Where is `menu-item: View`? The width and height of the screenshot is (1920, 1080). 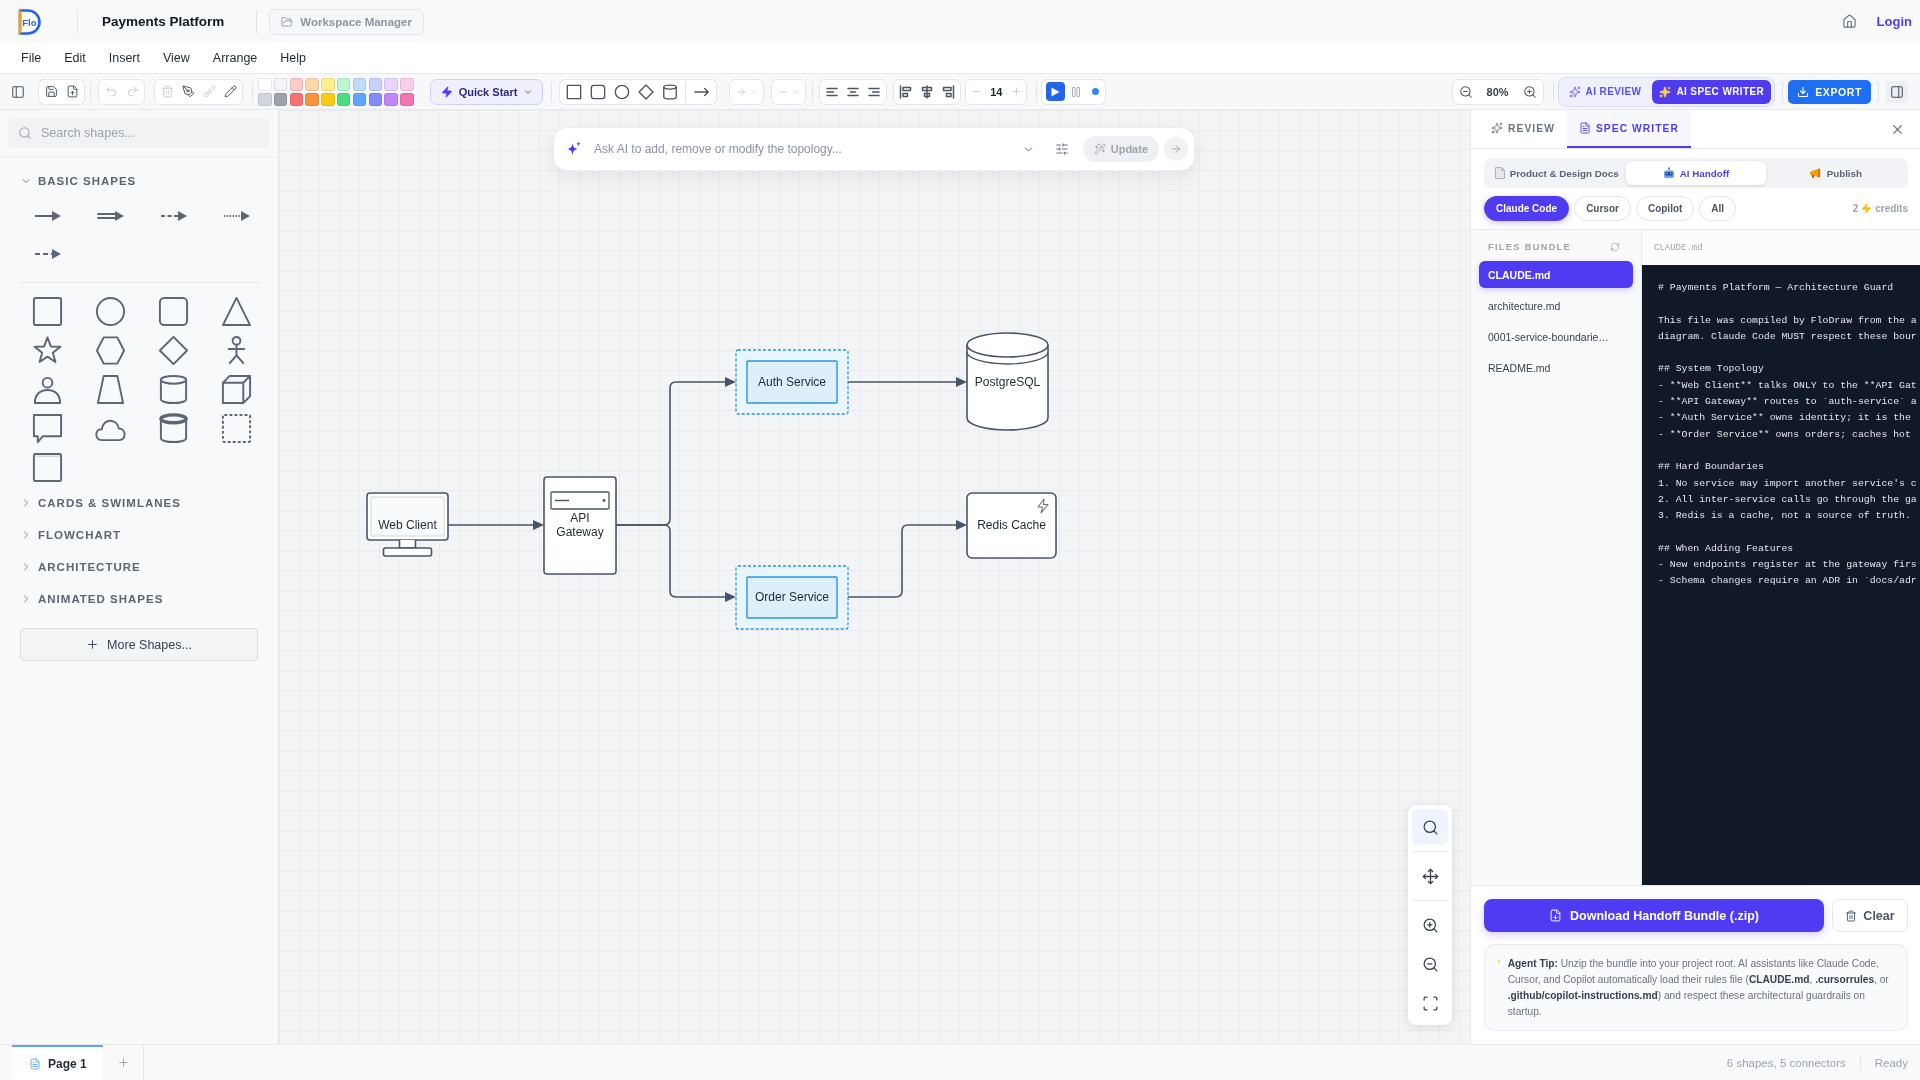
menu-item: View is located at coordinates (176, 58).